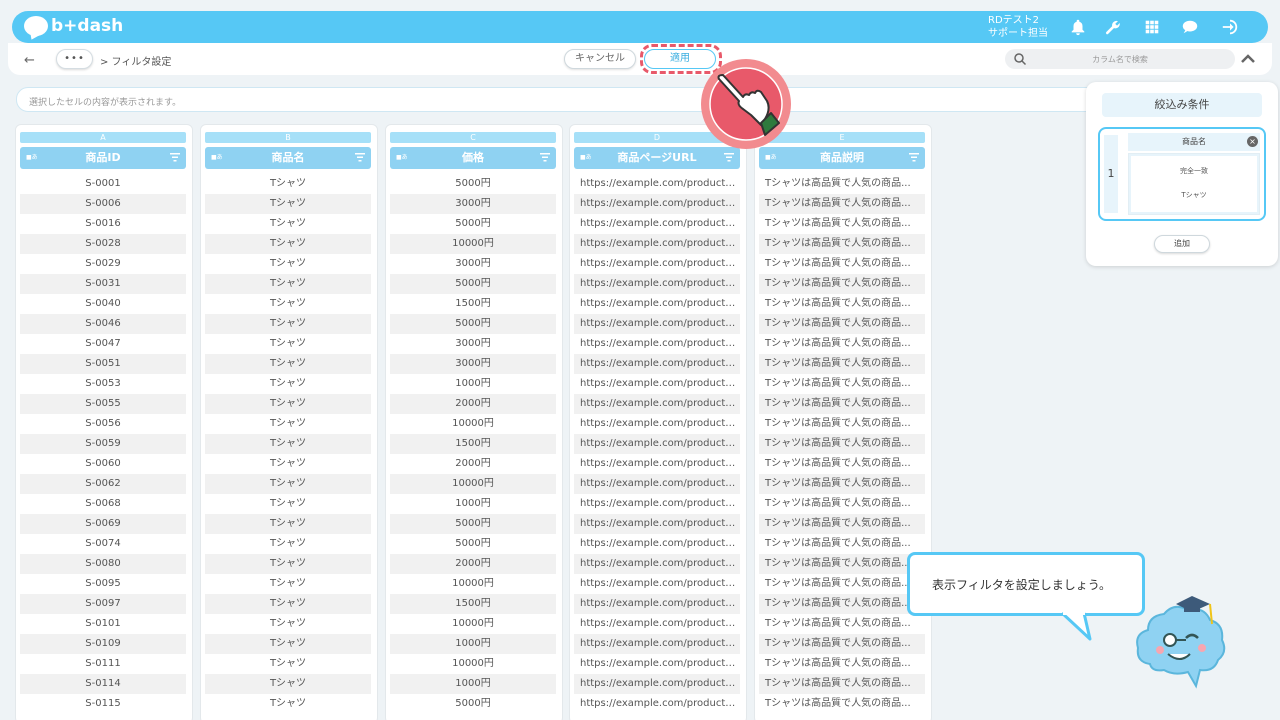 This screenshot has width=1280, height=720. I want to click on table-cell: S-0115, so click(103, 704).